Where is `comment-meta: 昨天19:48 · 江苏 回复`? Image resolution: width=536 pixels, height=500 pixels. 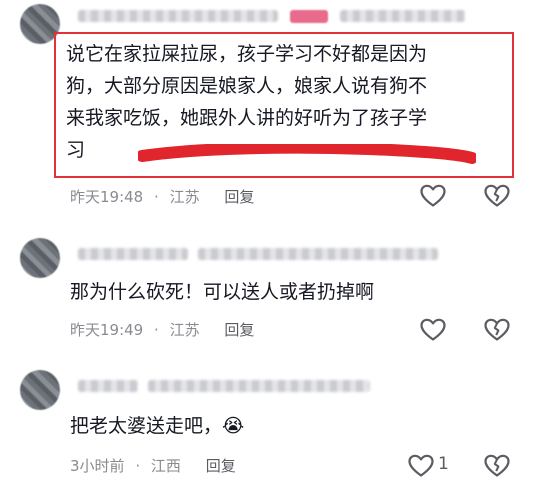
comment-meta: 昨天19:48 · 江苏 回复 is located at coordinates (165, 196).